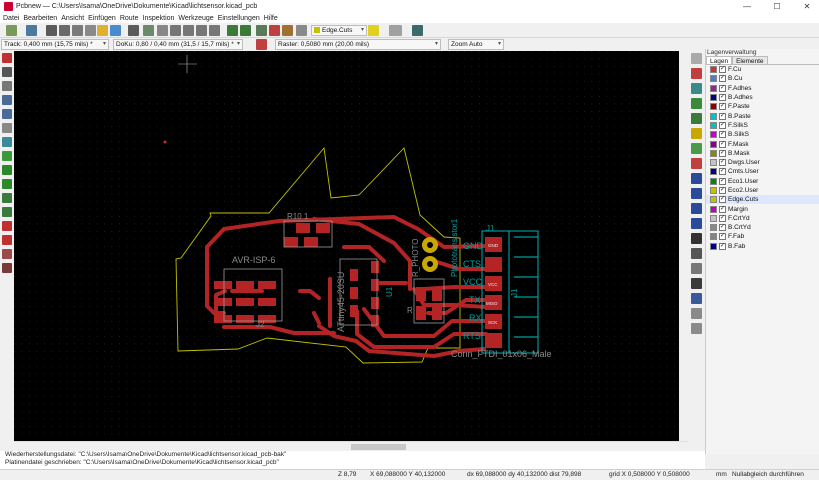 The height and width of the screenshot is (480, 819). What do you see at coordinates (102, 30) in the screenshot?
I see `undo-icon` at bounding box center [102, 30].